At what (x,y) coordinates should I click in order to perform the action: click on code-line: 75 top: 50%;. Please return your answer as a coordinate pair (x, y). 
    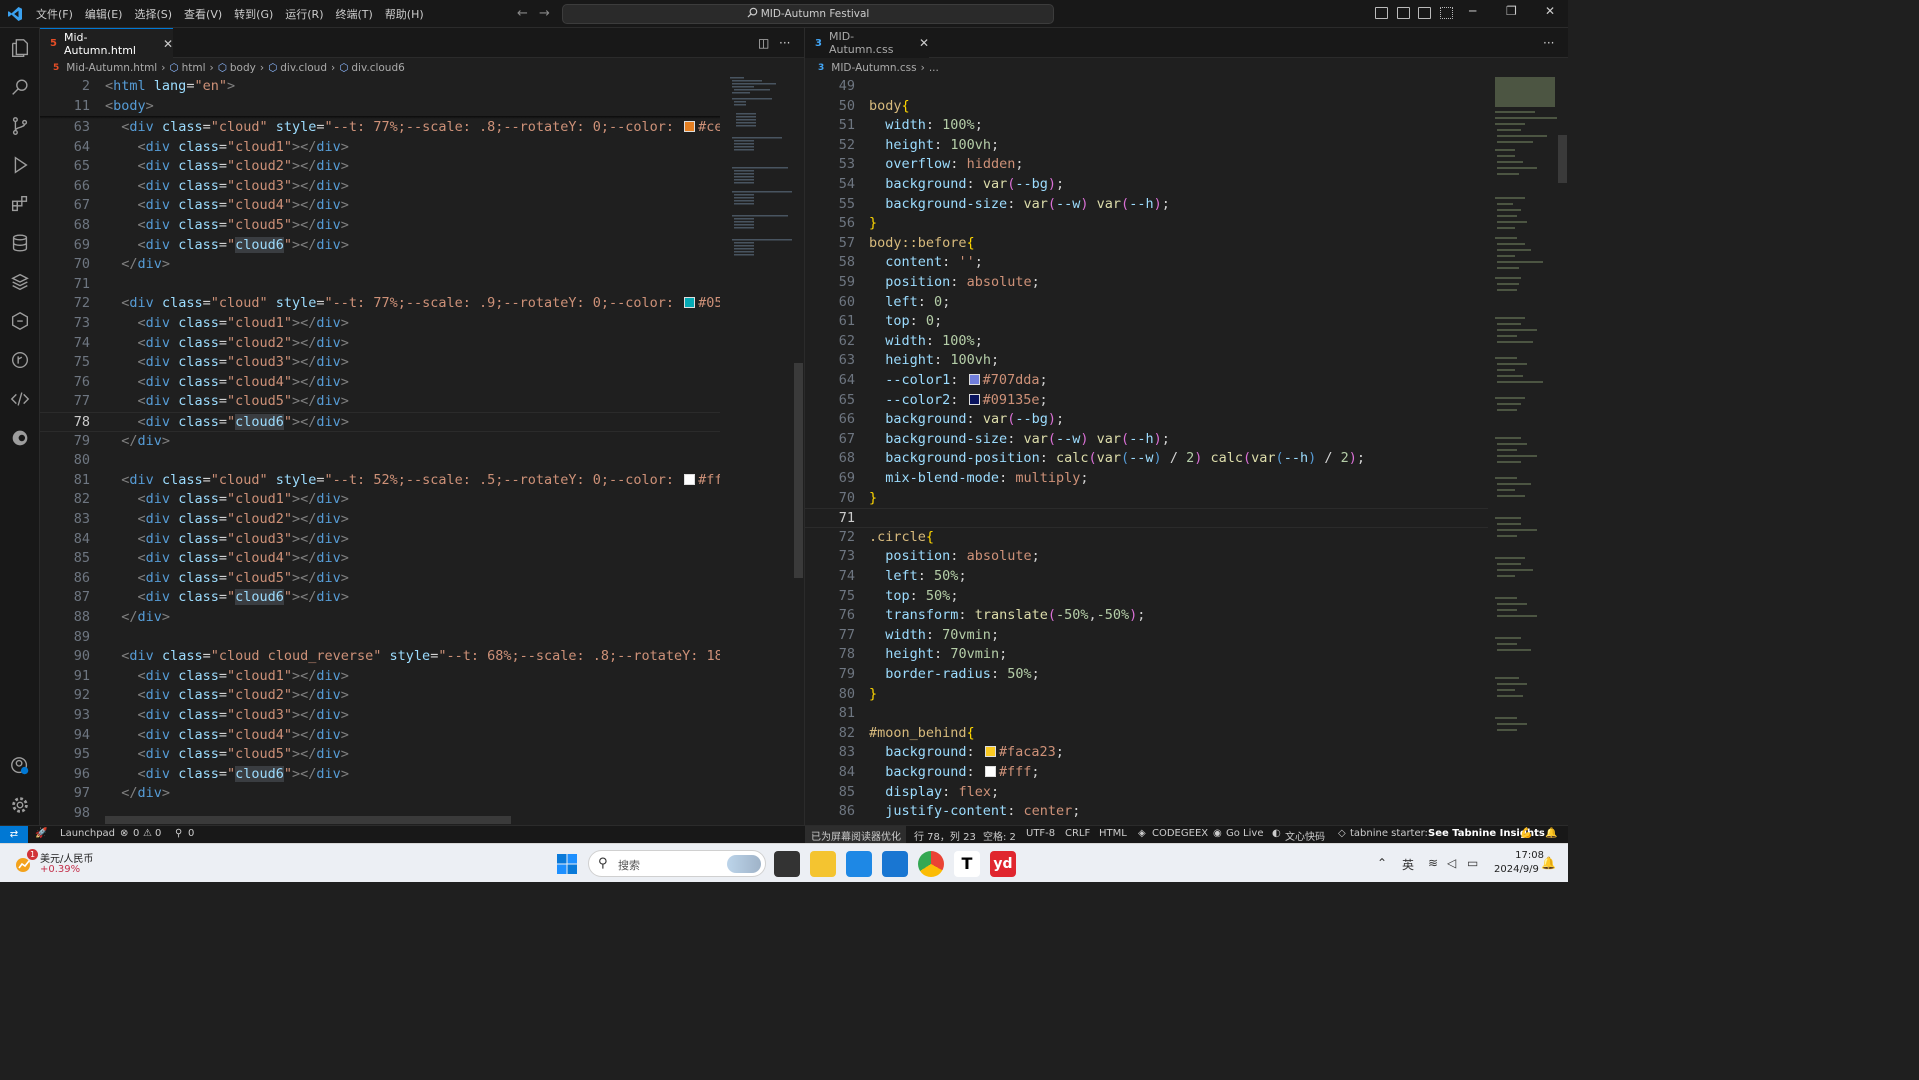
    Looking at the image, I should click on (1146, 597).